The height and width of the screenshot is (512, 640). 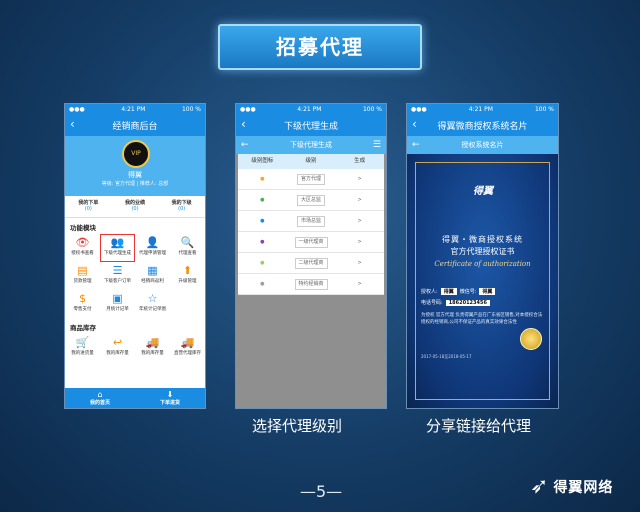 I want to click on table-row: ● 官方代理 >, so click(x=311, y=179).